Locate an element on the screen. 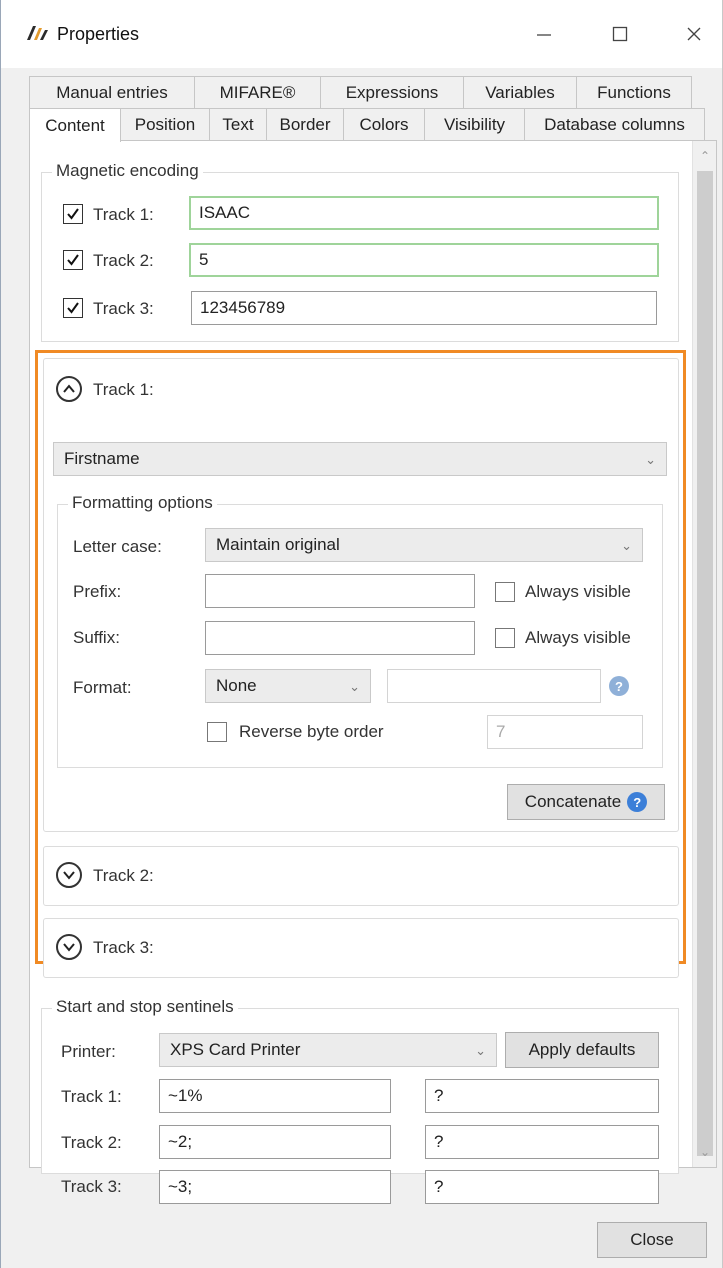  sentinel-track1-label: Track 1: is located at coordinates (91, 1096).